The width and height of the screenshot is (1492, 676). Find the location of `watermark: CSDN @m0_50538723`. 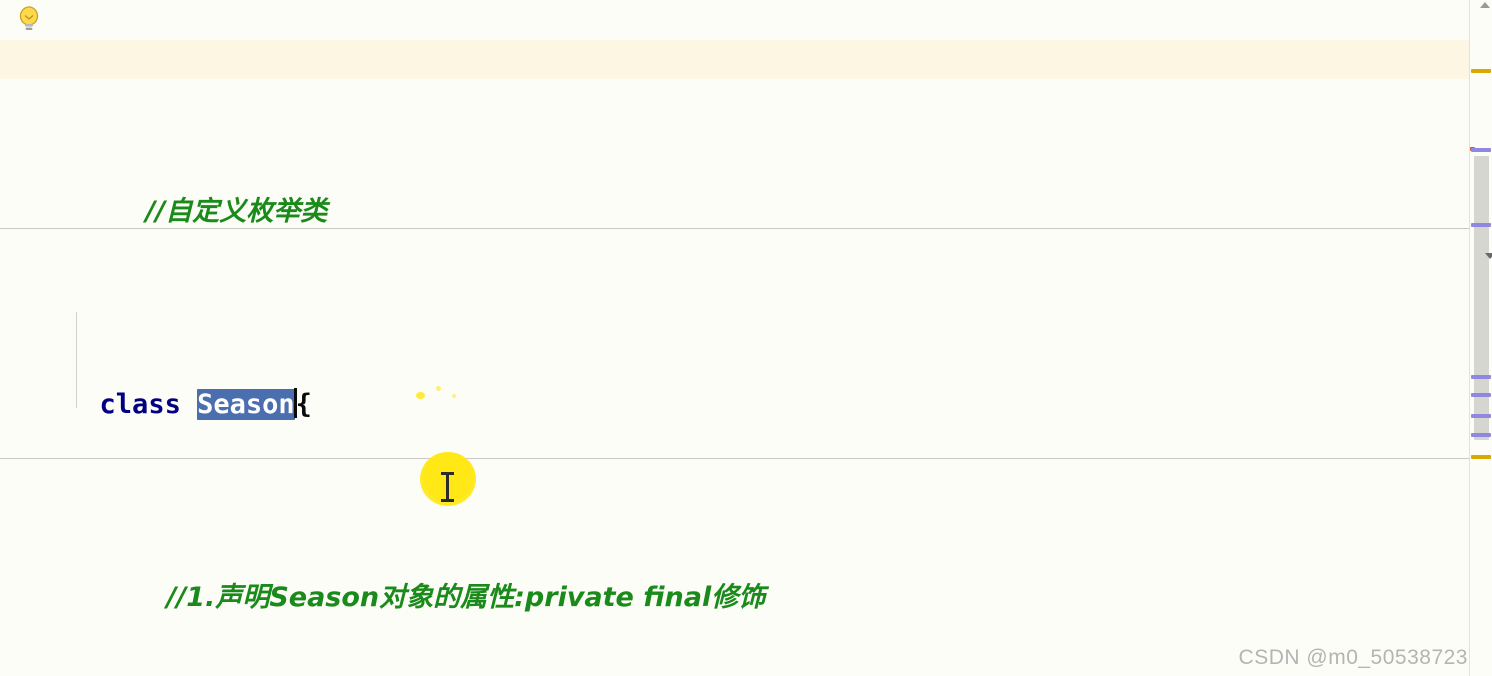

watermark: CSDN @m0_50538723 is located at coordinates (1353, 657).